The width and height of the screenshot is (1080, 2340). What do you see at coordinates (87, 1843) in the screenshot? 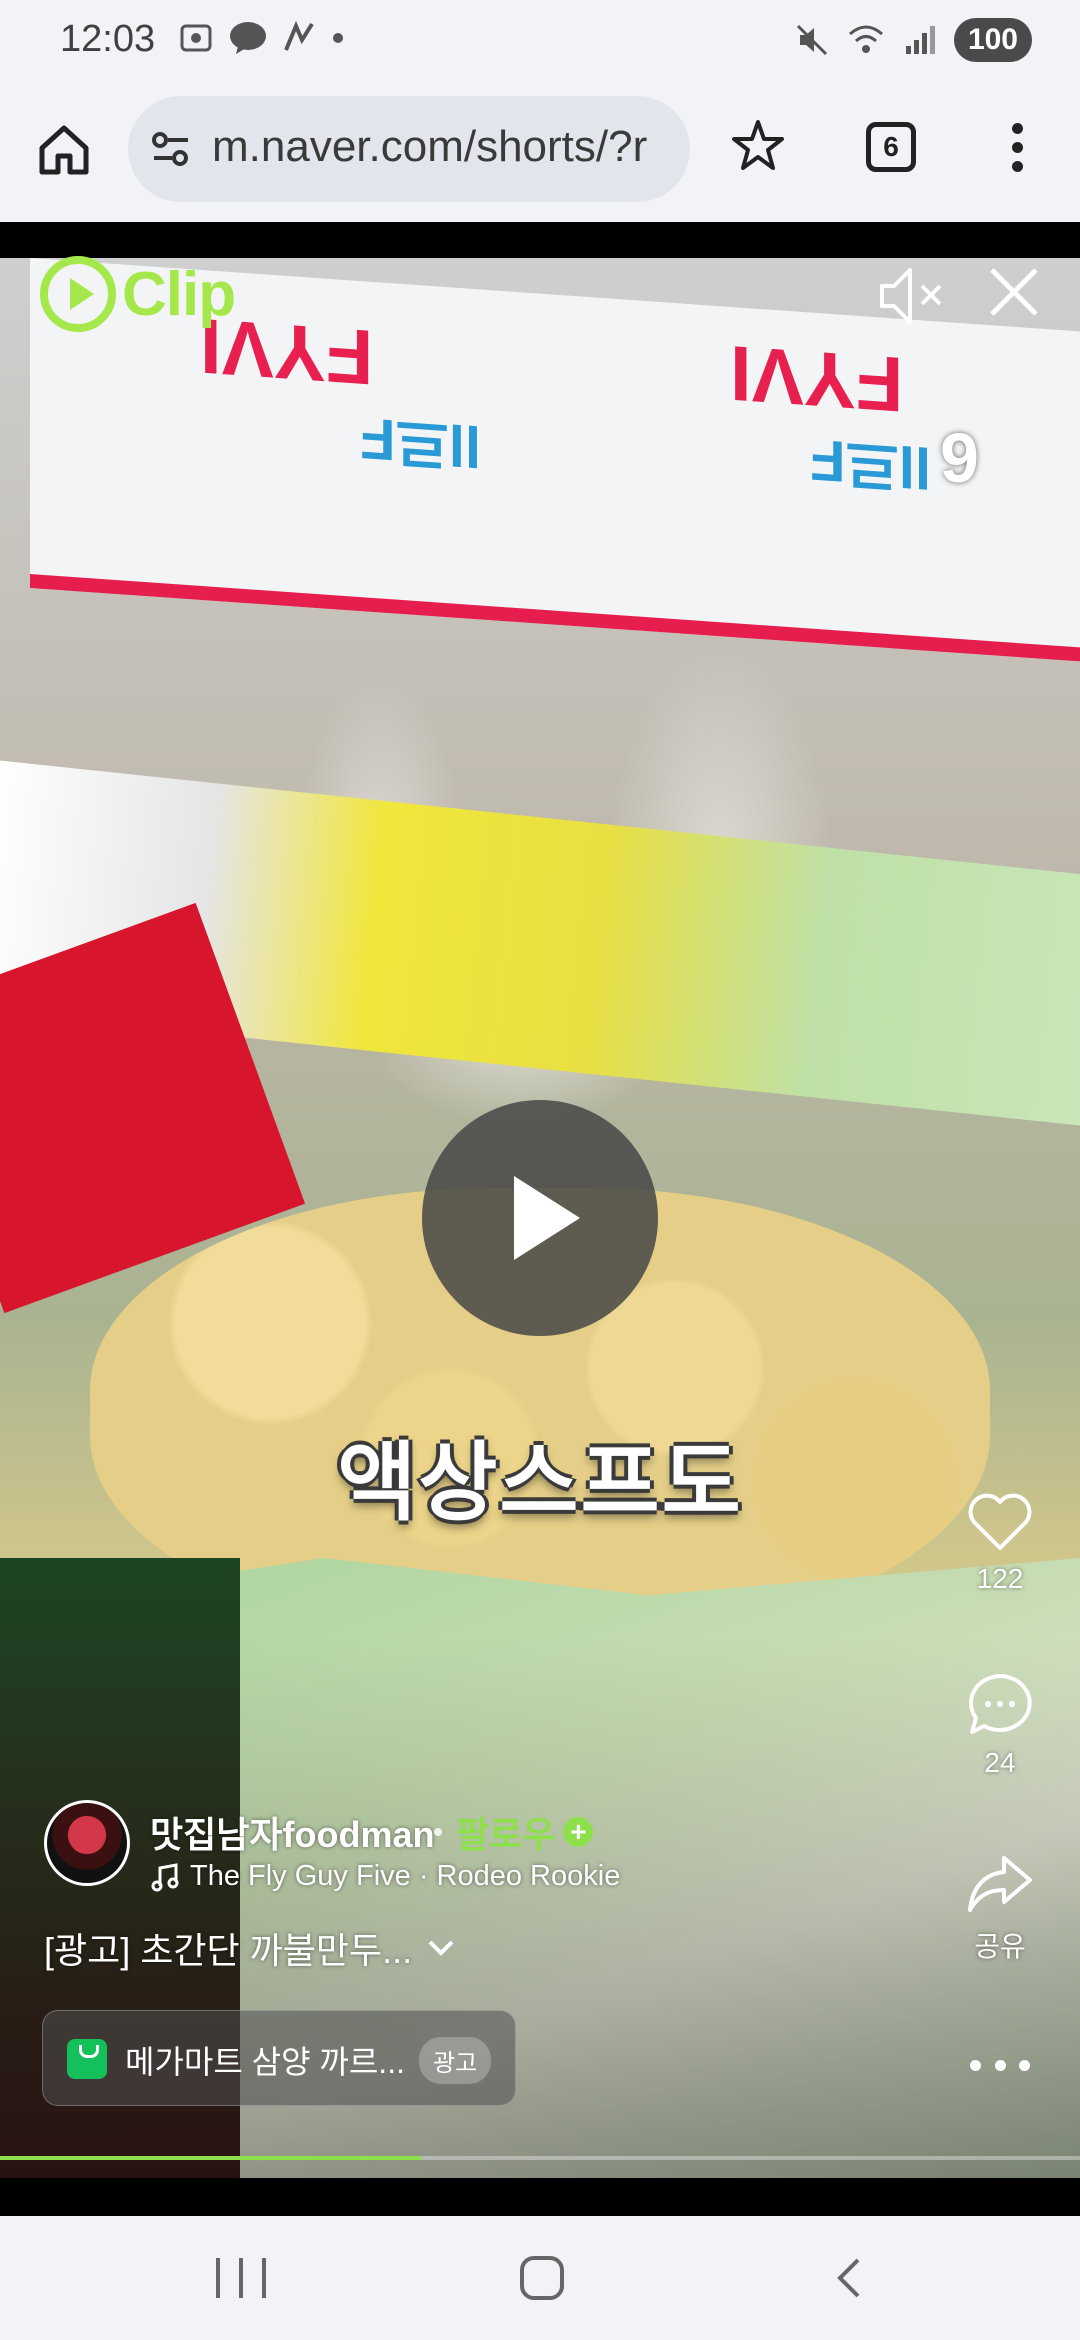
I see `avatar` at bounding box center [87, 1843].